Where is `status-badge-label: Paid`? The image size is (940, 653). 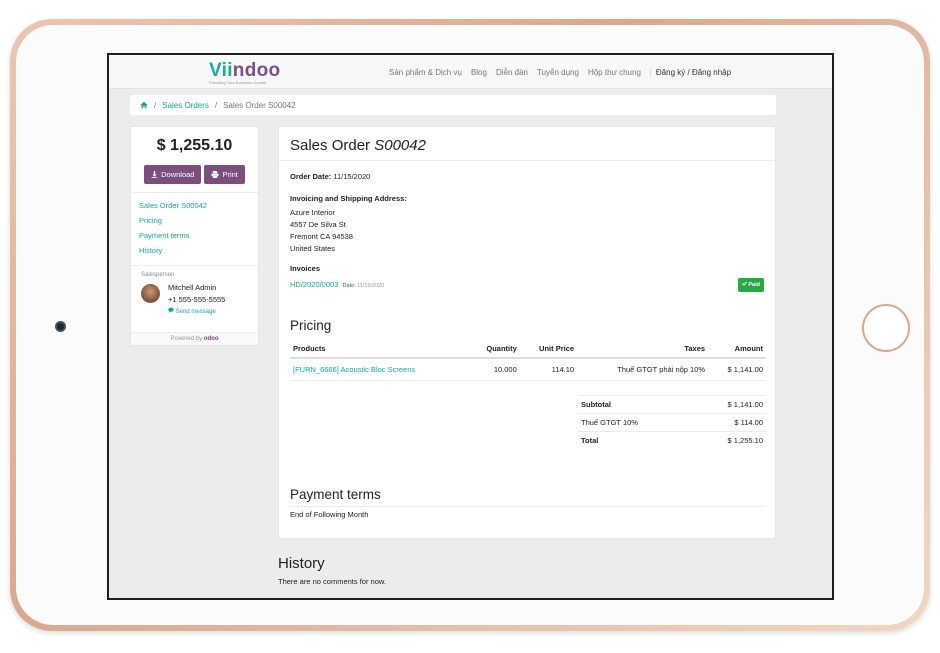 status-badge-label: Paid is located at coordinates (754, 285).